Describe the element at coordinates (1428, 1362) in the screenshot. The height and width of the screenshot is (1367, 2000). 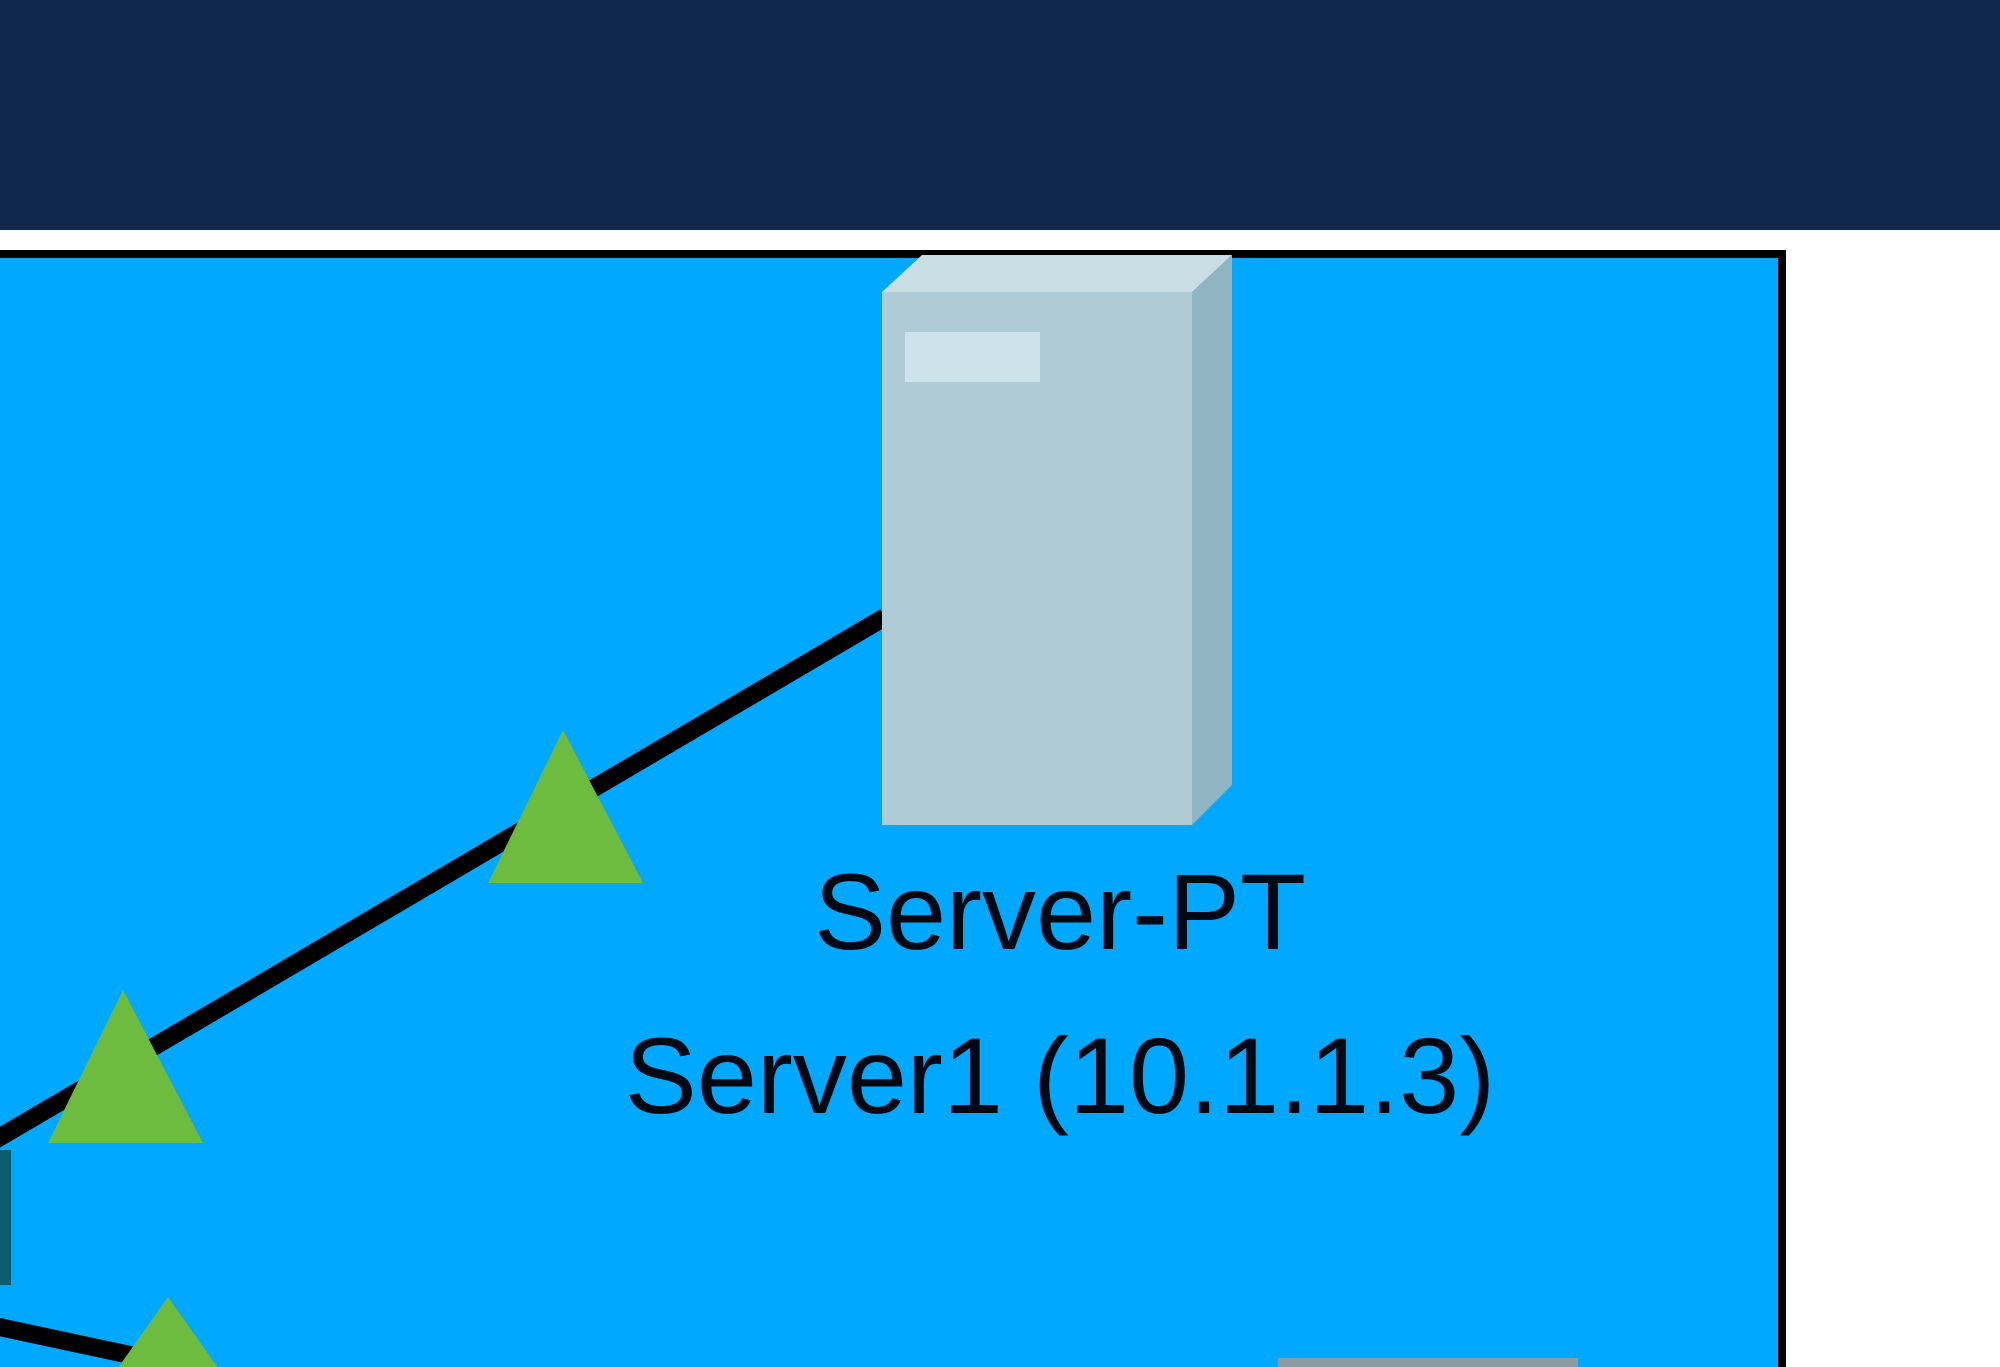
I see `device-edge-bottom` at that location.